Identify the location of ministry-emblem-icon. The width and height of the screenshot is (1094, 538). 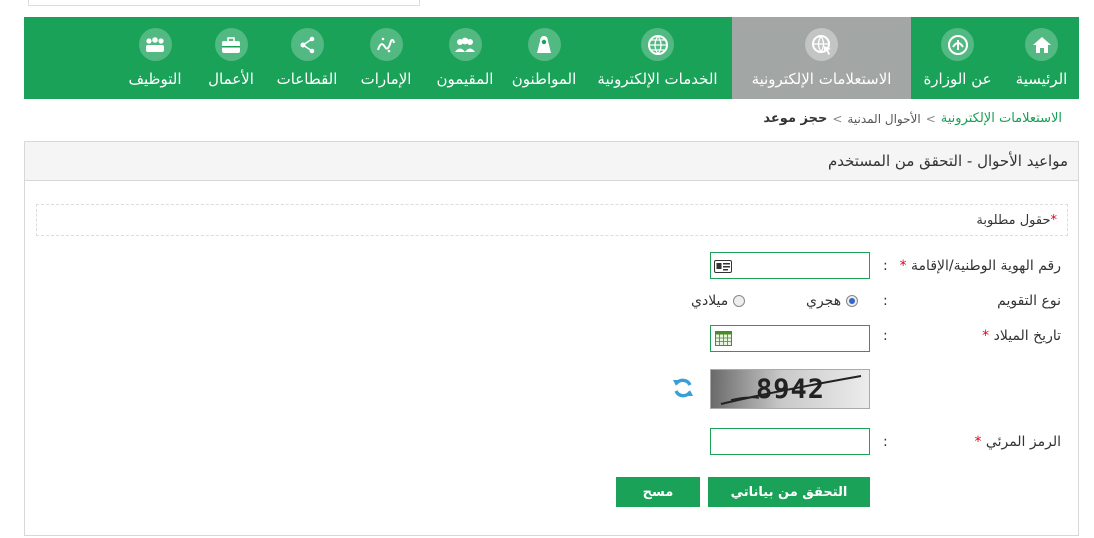
(957, 44).